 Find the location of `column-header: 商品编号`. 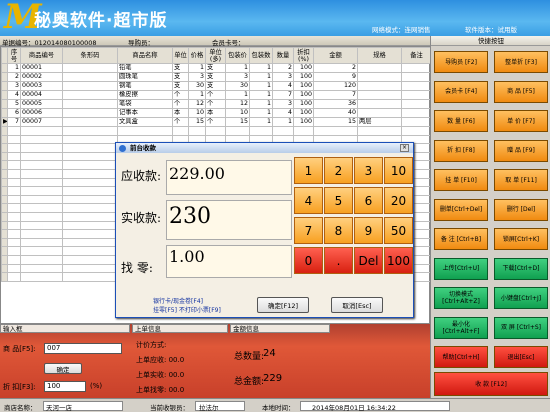

column-header: 商品编号 is located at coordinates (41, 55).